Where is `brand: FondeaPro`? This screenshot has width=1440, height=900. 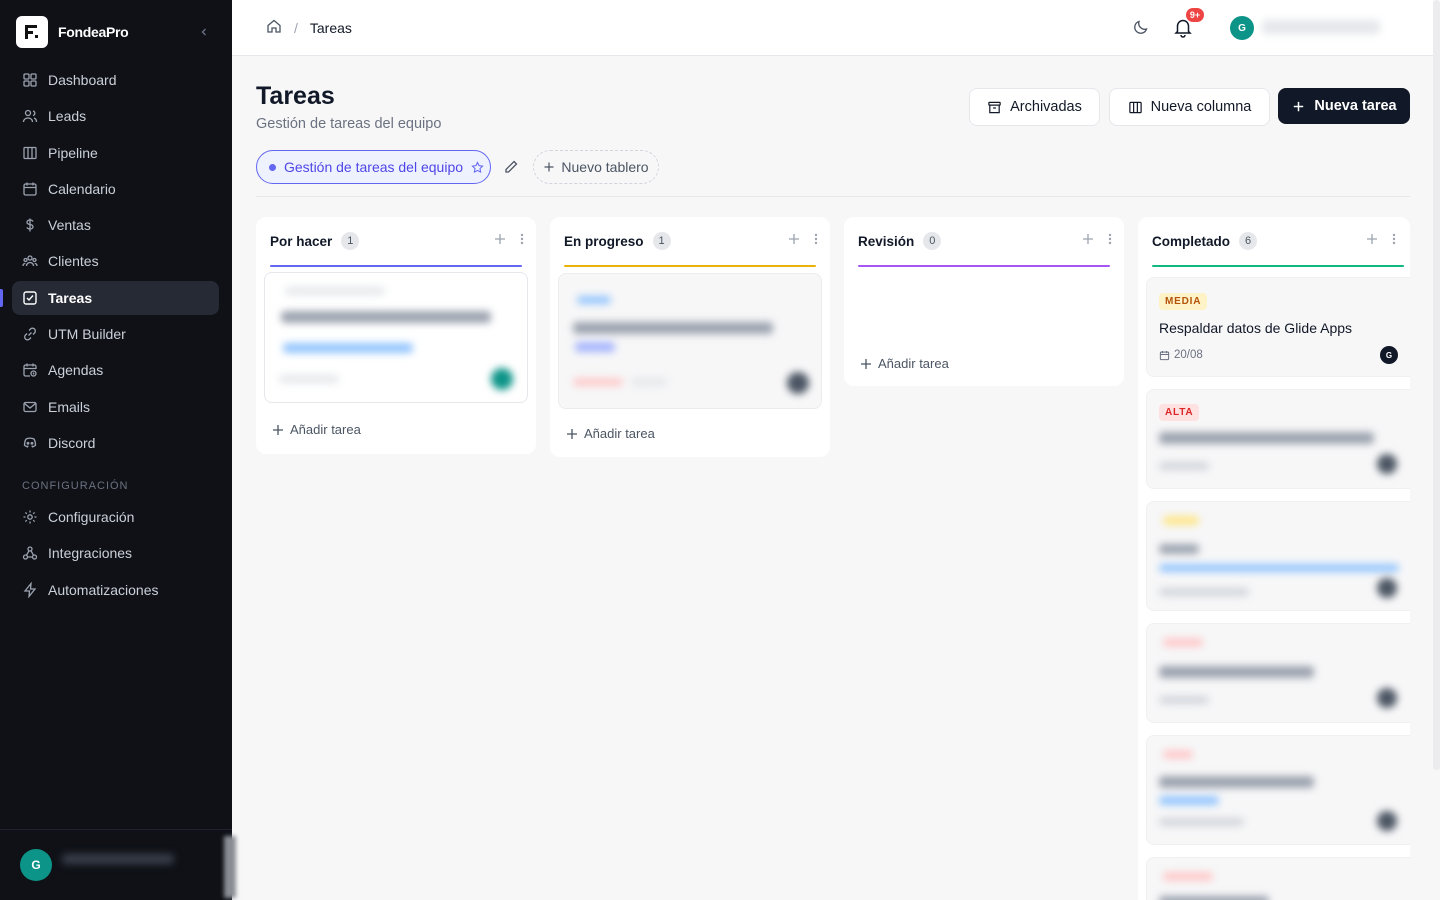
brand: FondeaPro is located at coordinates (72, 32).